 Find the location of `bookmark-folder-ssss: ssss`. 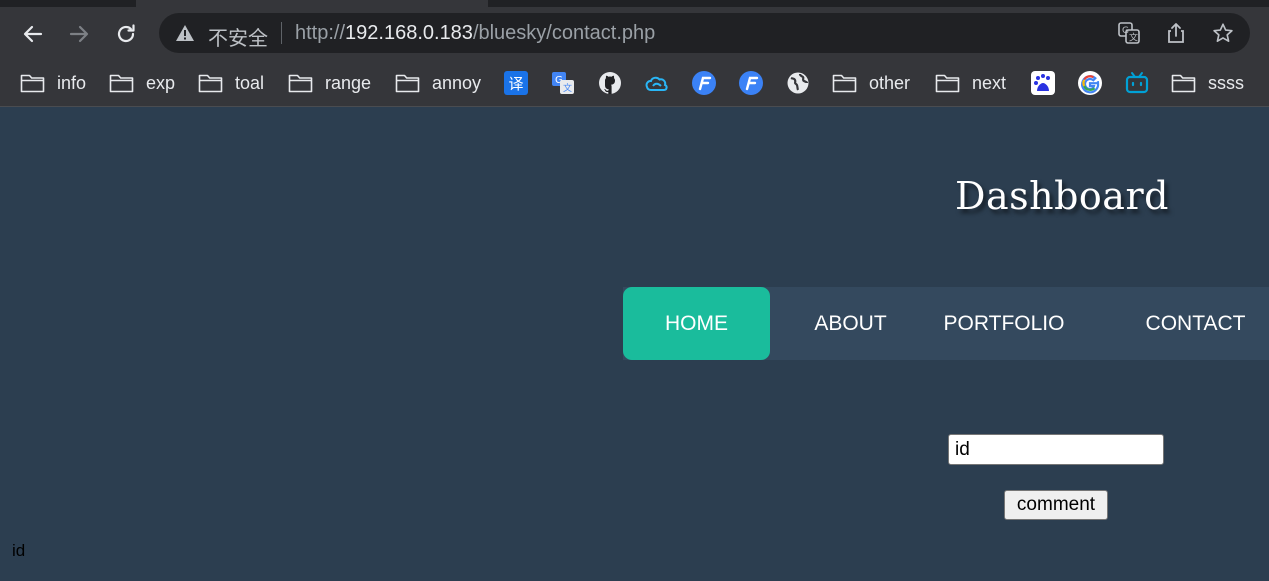

bookmark-folder-ssss: ssss is located at coordinates (1207, 83).